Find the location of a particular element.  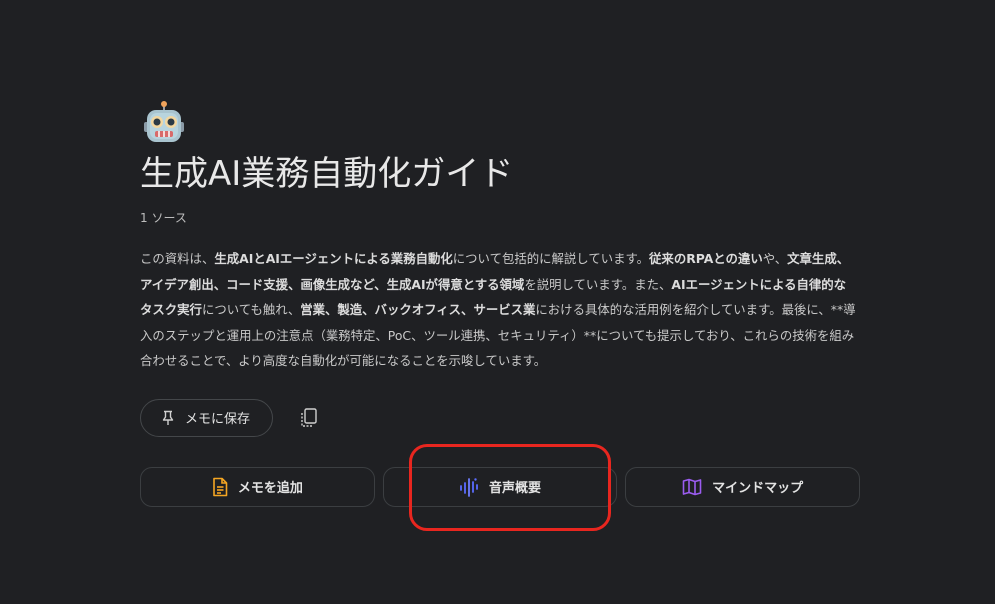

copy-icon is located at coordinates (309, 417).